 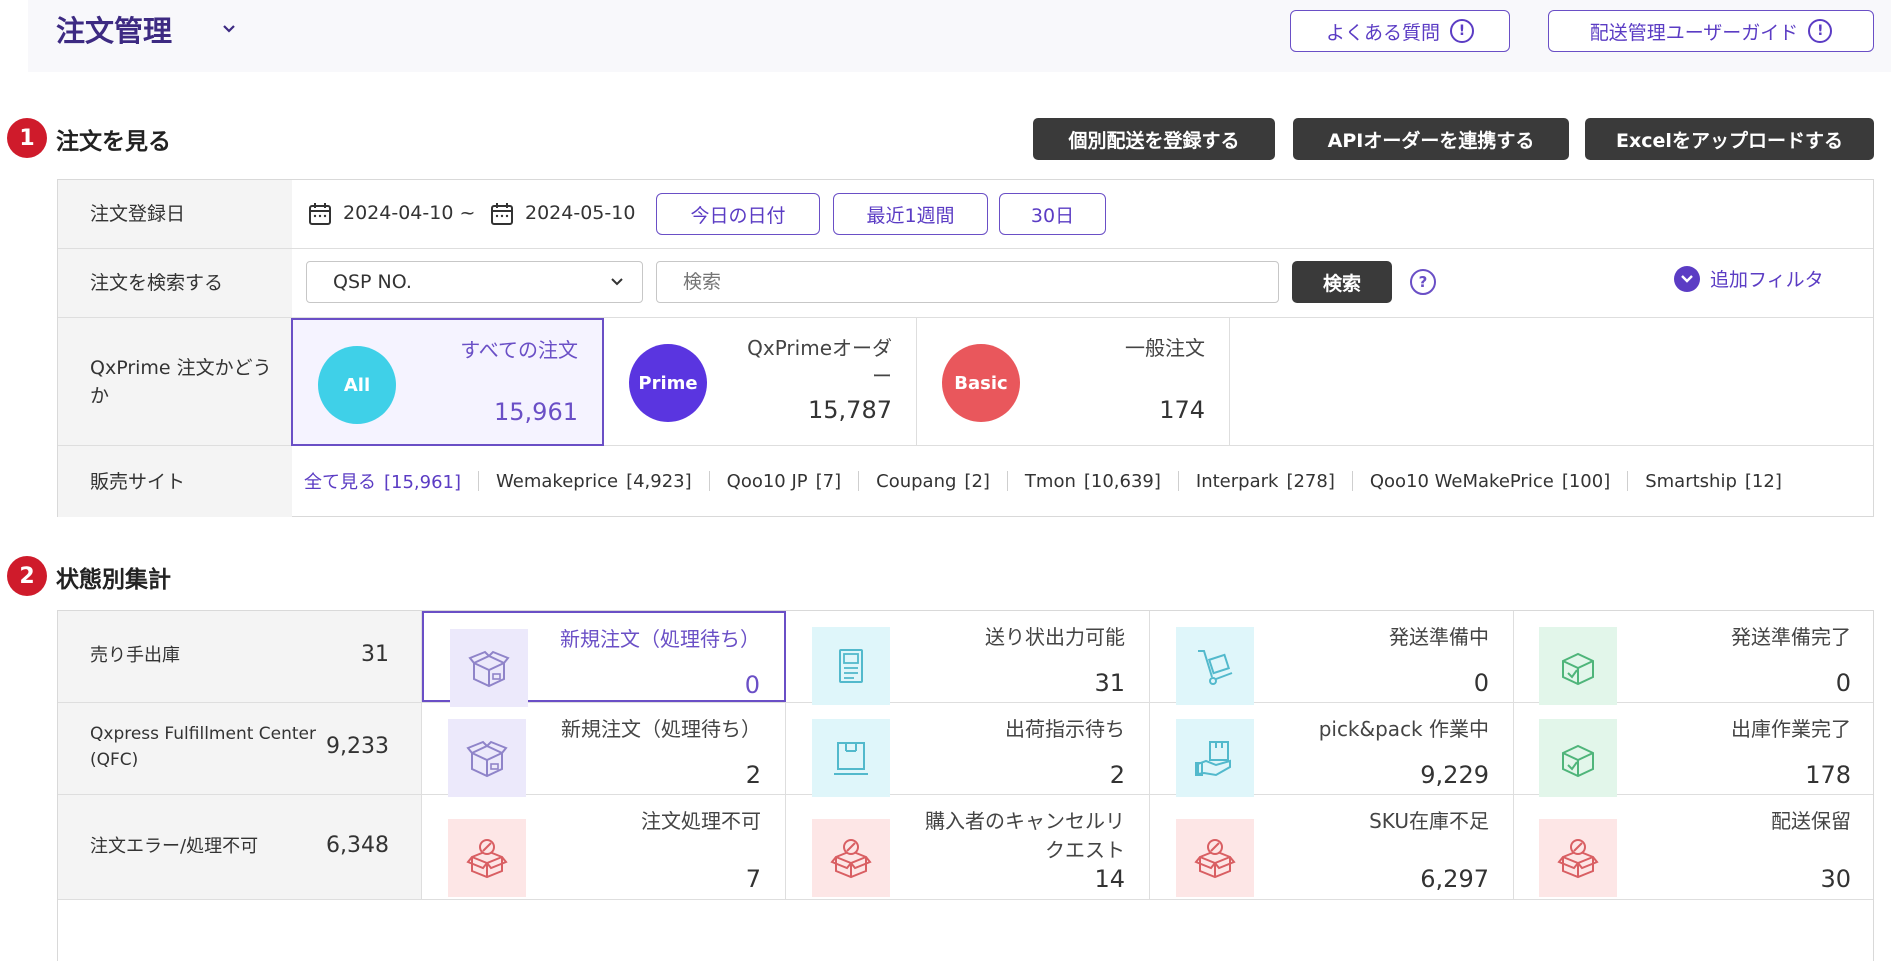 What do you see at coordinates (423, 482) in the screenshot?
I see `site-count: [15,961]` at bounding box center [423, 482].